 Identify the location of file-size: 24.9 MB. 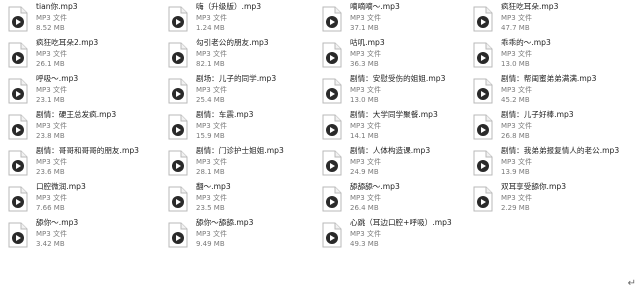
(364, 172).